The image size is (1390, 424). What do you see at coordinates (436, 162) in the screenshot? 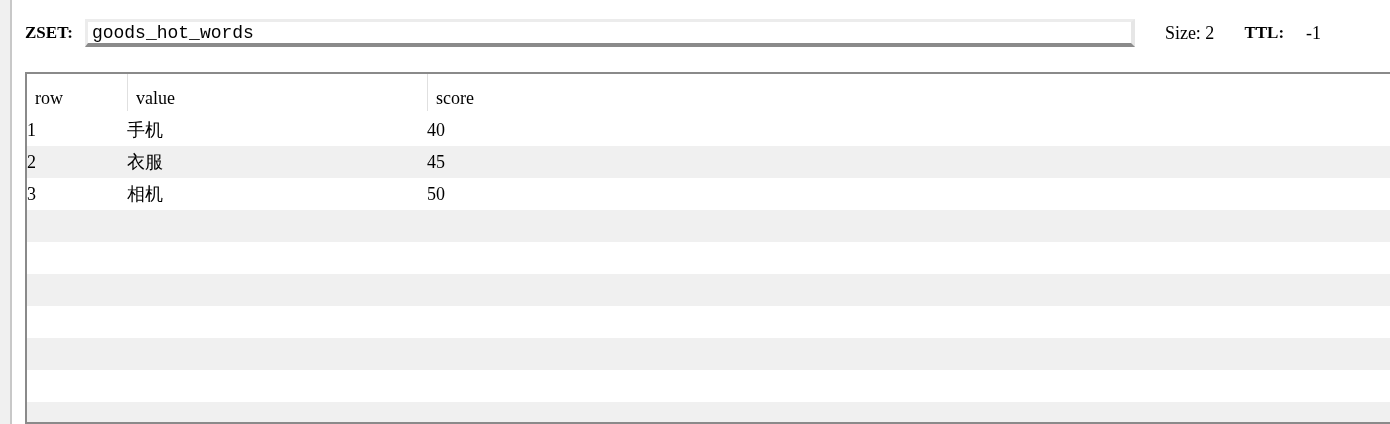
I see `table-cell-text: 45` at bounding box center [436, 162].